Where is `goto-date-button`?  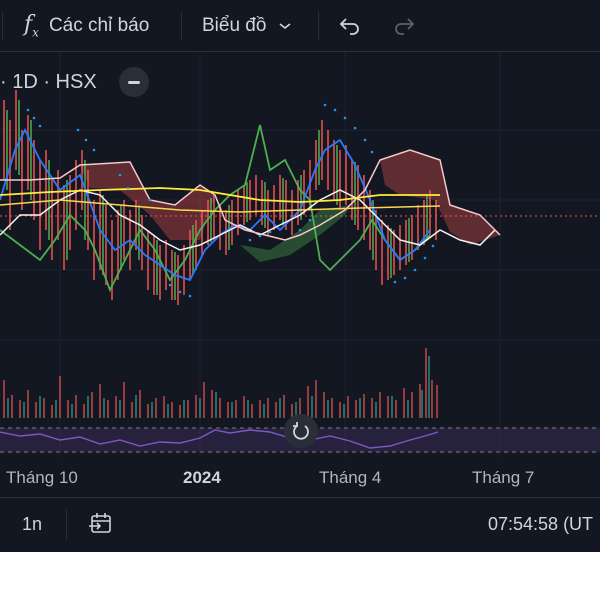 goto-date-button is located at coordinates (101, 526).